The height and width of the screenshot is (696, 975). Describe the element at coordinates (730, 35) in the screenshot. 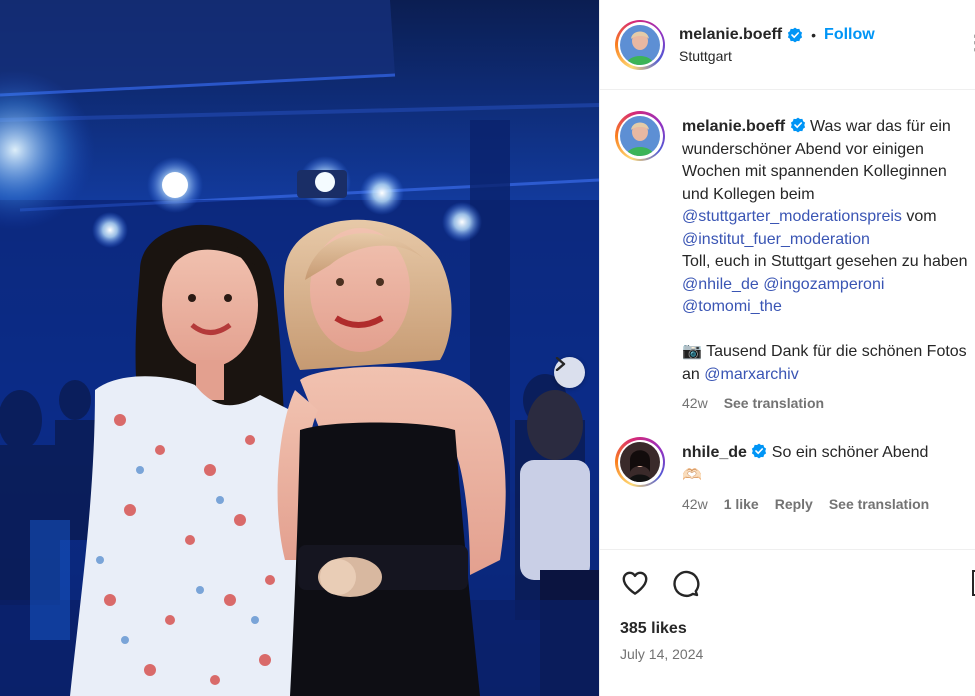

I see `username: melanie.boeff` at that location.